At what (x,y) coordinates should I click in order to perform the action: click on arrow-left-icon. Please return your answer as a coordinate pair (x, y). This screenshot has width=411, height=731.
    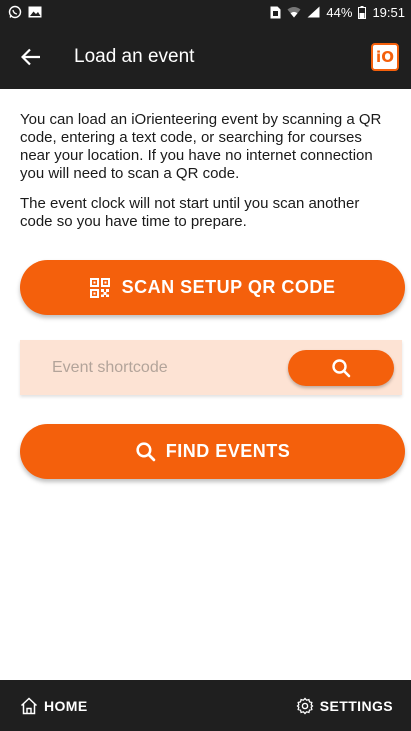
    Looking at the image, I should click on (30, 56).